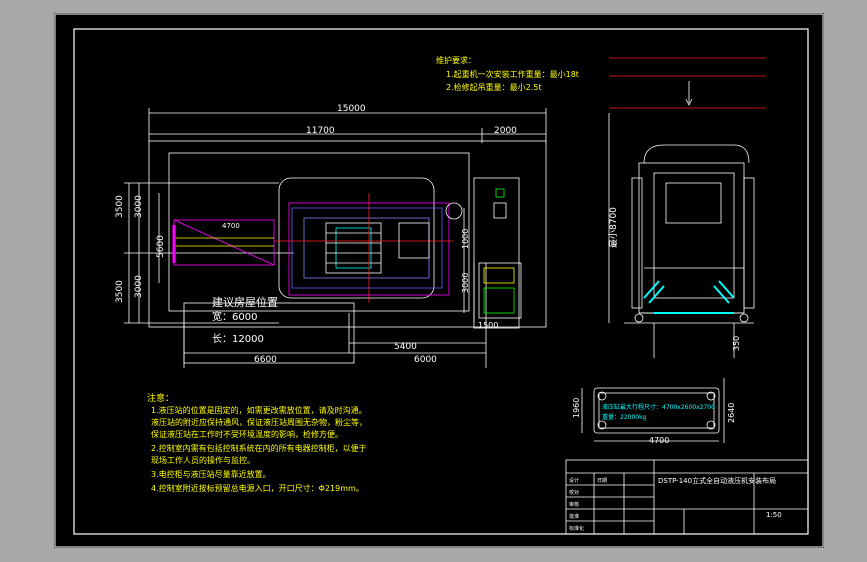 The image size is (867, 562). What do you see at coordinates (574, 516) in the screenshot?
I see `tb-label-4: 批准` at bounding box center [574, 516].